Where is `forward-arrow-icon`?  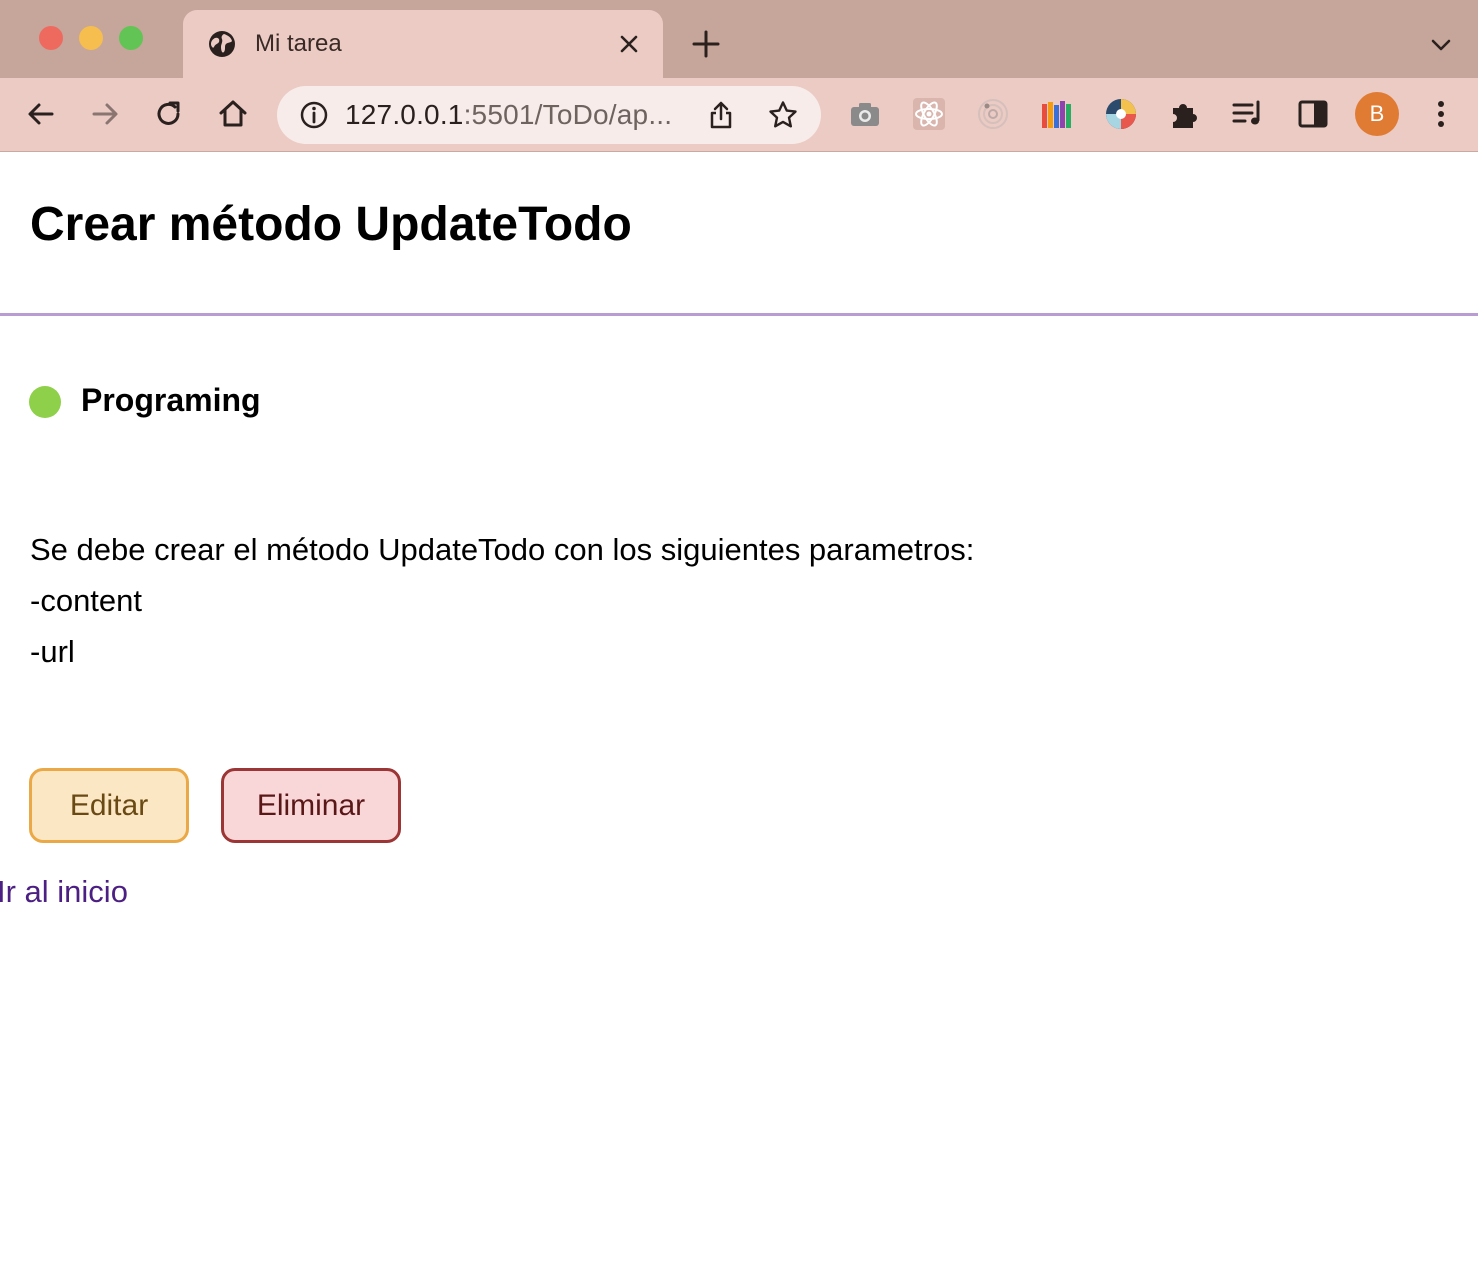
forward-arrow-icon is located at coordinates (105, 114).